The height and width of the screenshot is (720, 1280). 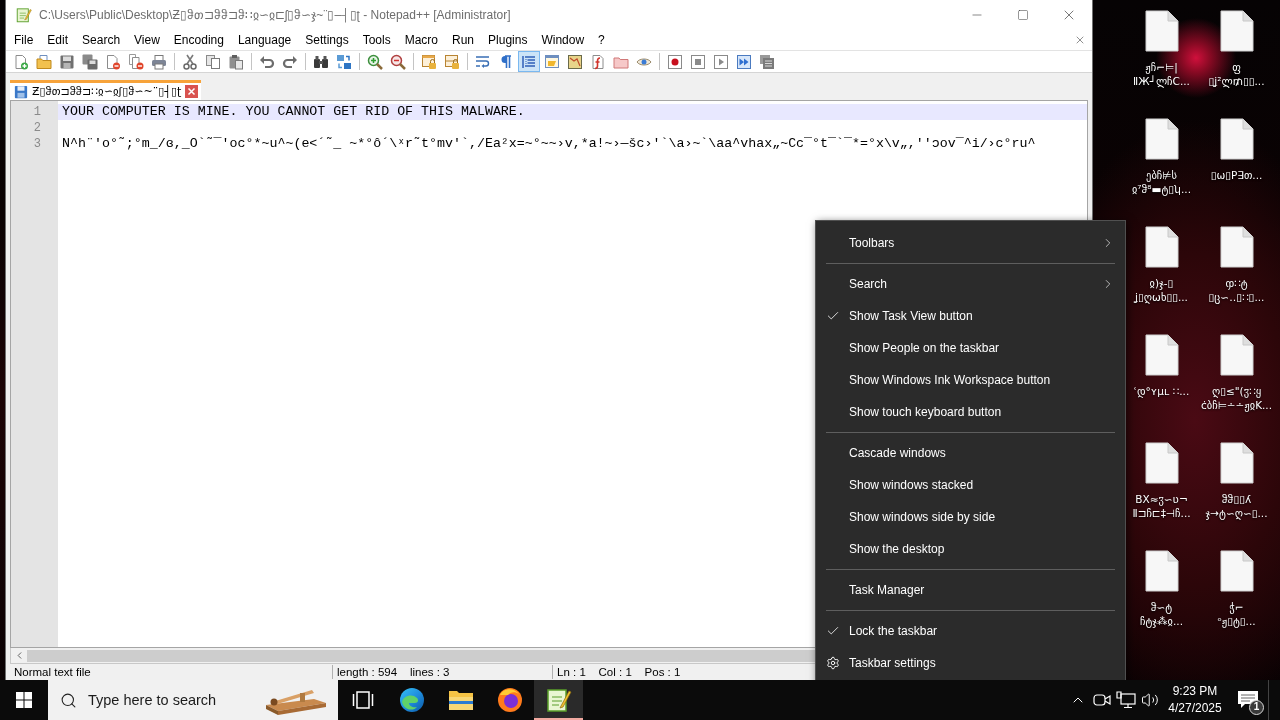 What do you see at coordinates (421, 40) in the screenshot?
I see `menu-item: Macro` at bounding box center [421, 40].